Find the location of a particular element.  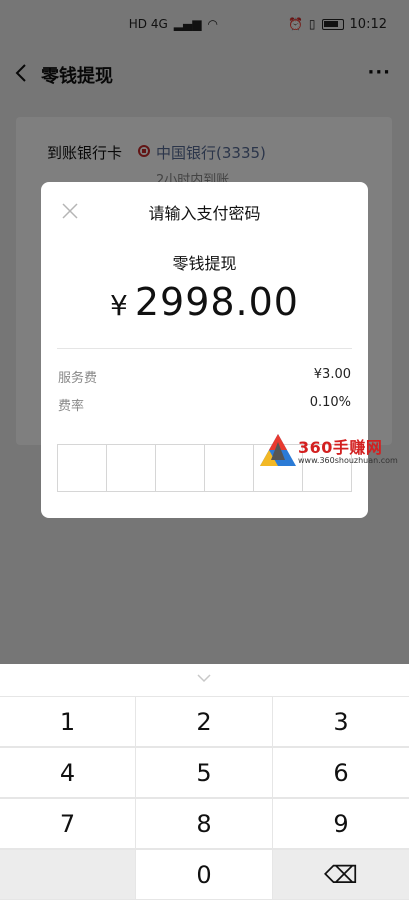

chevron-down-icon is located at coordinates (204, 678).